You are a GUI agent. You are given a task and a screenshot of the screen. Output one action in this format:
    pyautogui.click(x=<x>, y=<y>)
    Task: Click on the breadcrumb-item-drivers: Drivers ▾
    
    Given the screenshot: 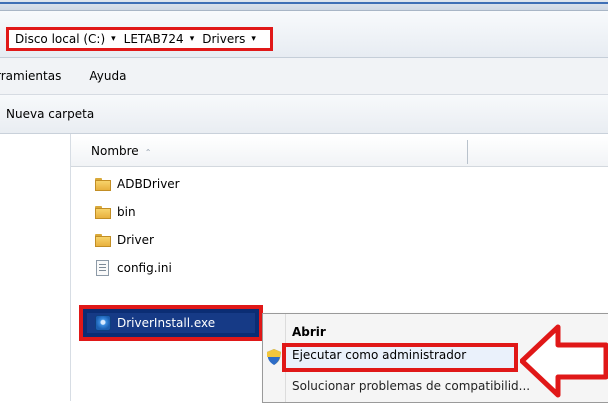 What is the action you would take?
    pyautogui.click(x=229, y=39)
    